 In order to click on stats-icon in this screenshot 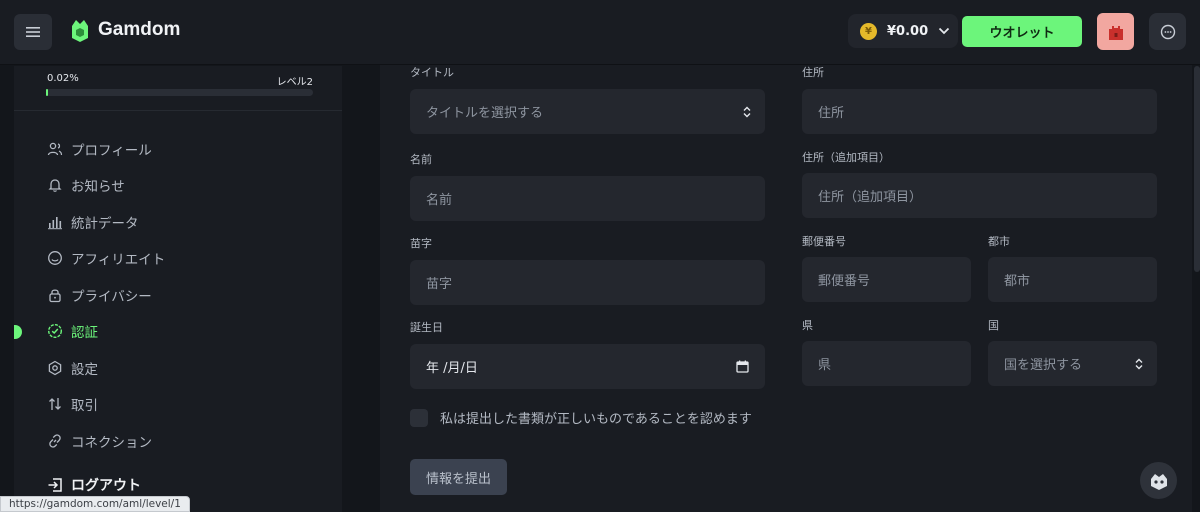, I will do `click(55, 223)`.